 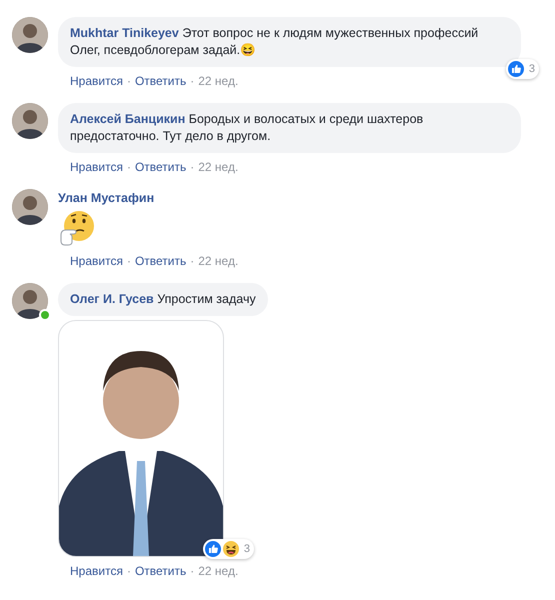 I want to click on photo-placeholder, so click(x=141, y=438).